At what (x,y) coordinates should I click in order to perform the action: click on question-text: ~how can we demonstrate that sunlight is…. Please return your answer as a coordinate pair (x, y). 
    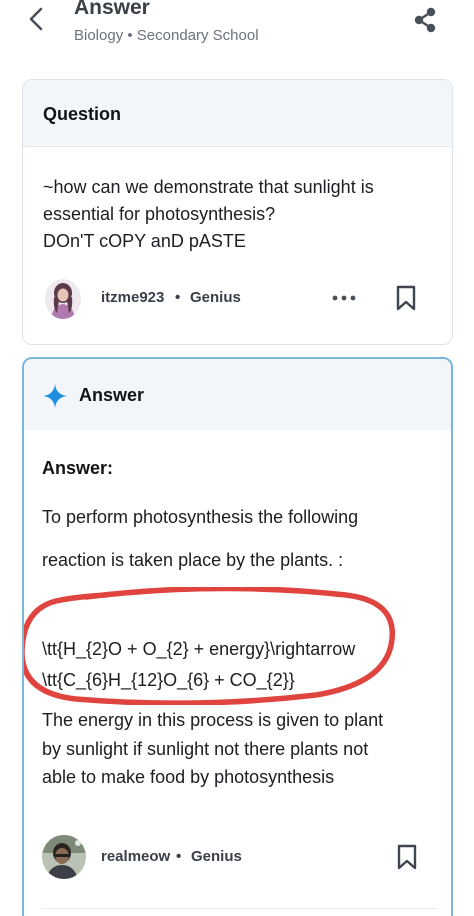
    Looking at the image, I should click on (240, 214).